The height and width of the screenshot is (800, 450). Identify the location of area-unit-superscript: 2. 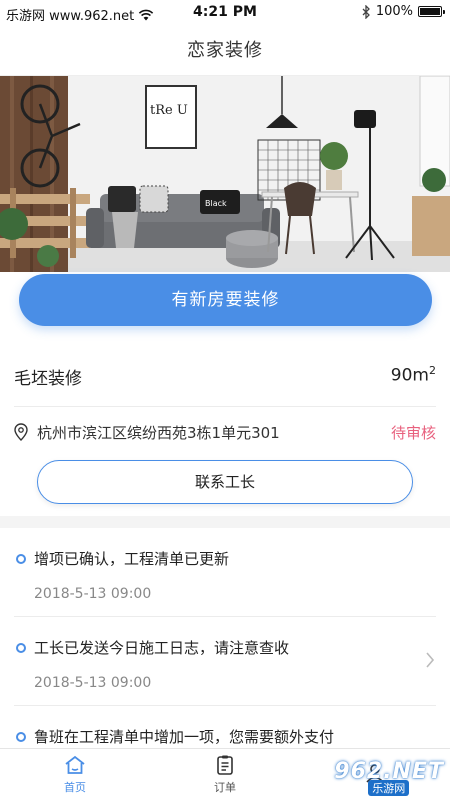
(432, 370).